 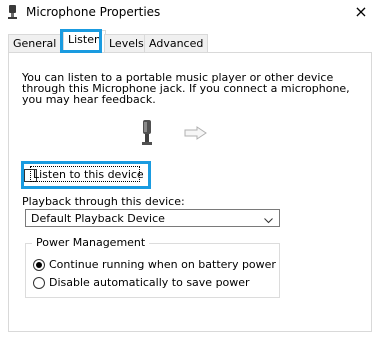 I want to click on disable-automatically-radio, so click(x=39, y=283).